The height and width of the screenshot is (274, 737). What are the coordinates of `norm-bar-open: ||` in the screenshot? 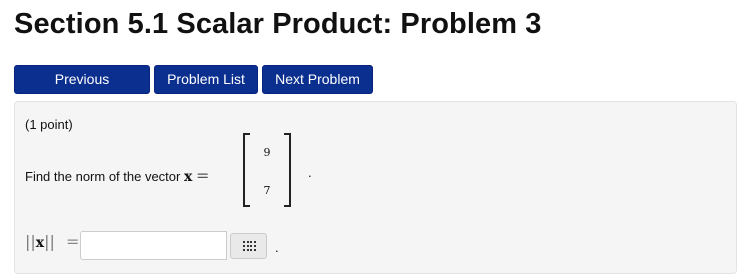 It's located at (30, 241).